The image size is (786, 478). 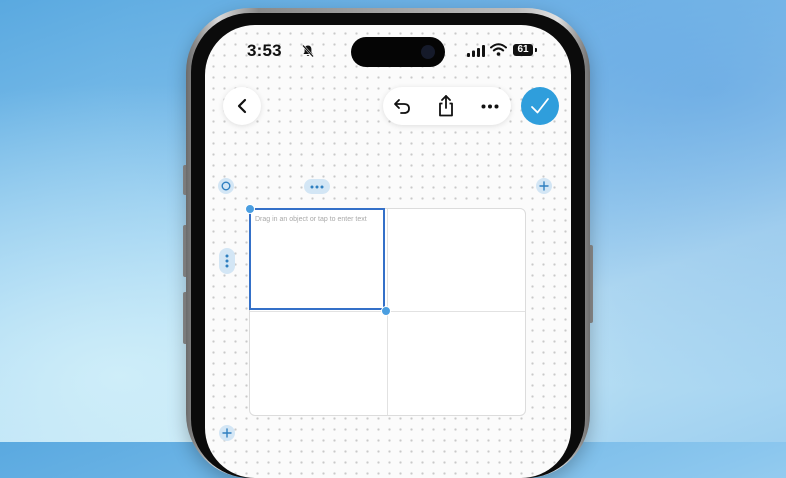 I want to click on wifi-icon, so click(x=498, y=49).